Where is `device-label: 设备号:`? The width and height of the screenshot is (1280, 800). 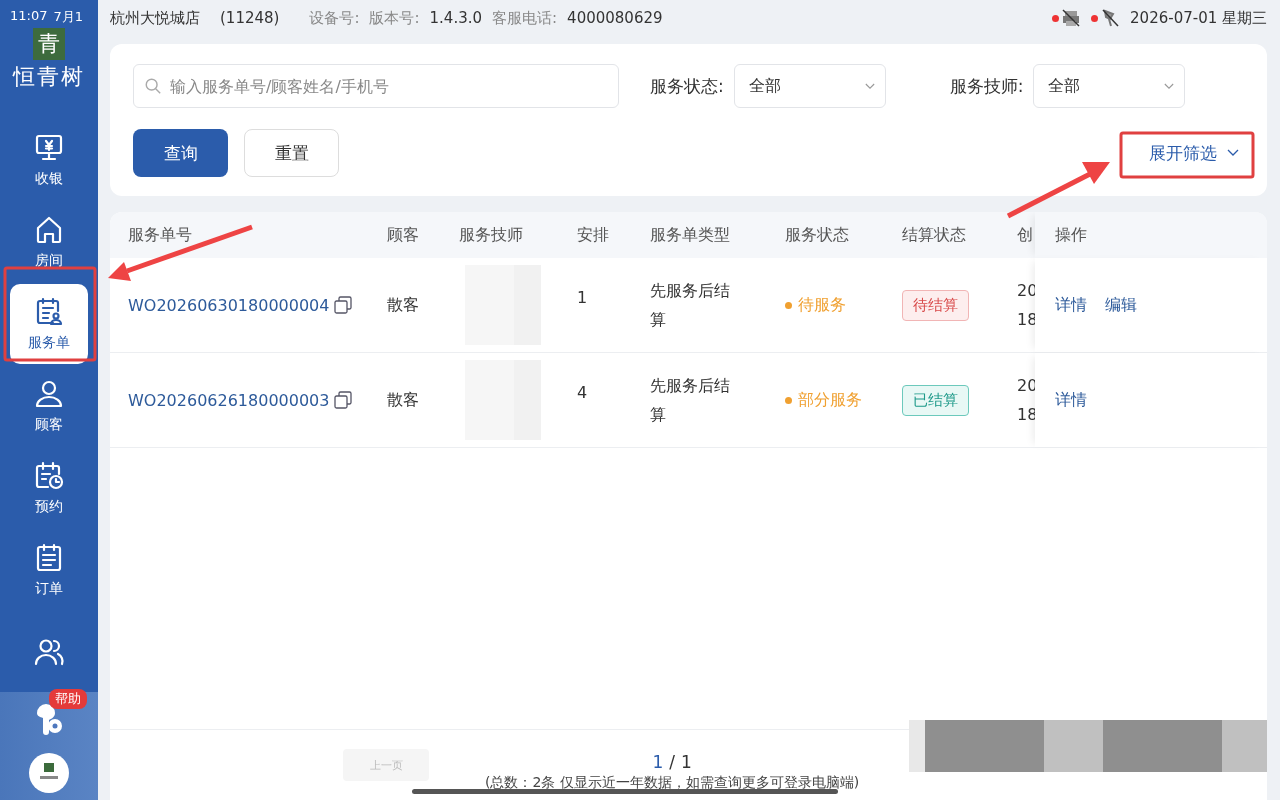 device-label: 设备号: is located at coordinates (334, 18).